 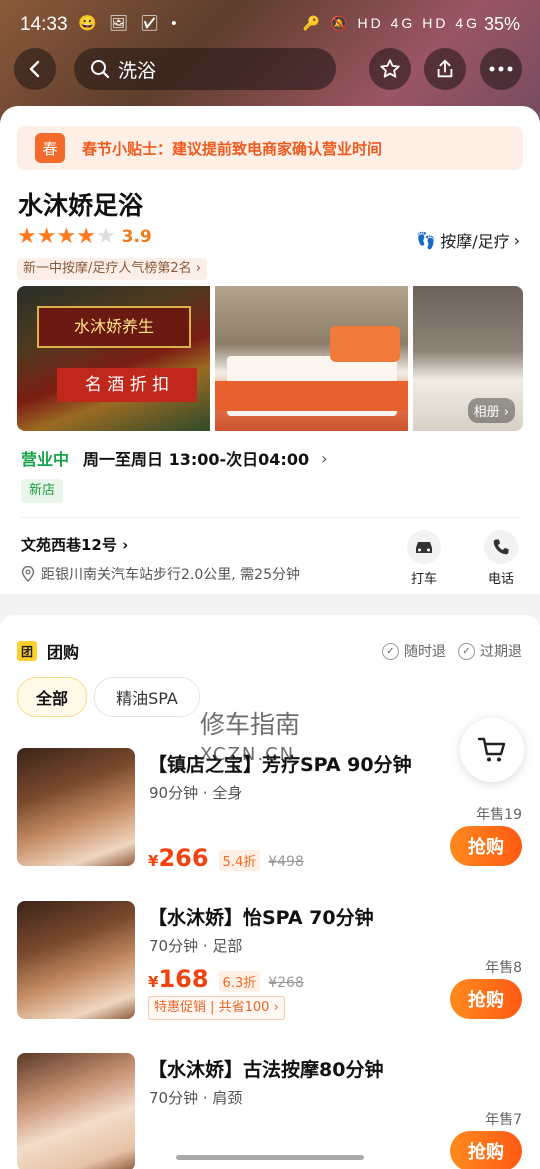 What do you see at coordinates (114, 327) in the screenshot?
I see `storefront-sign: 水沐娇养生` at bounding box center [114, 327].